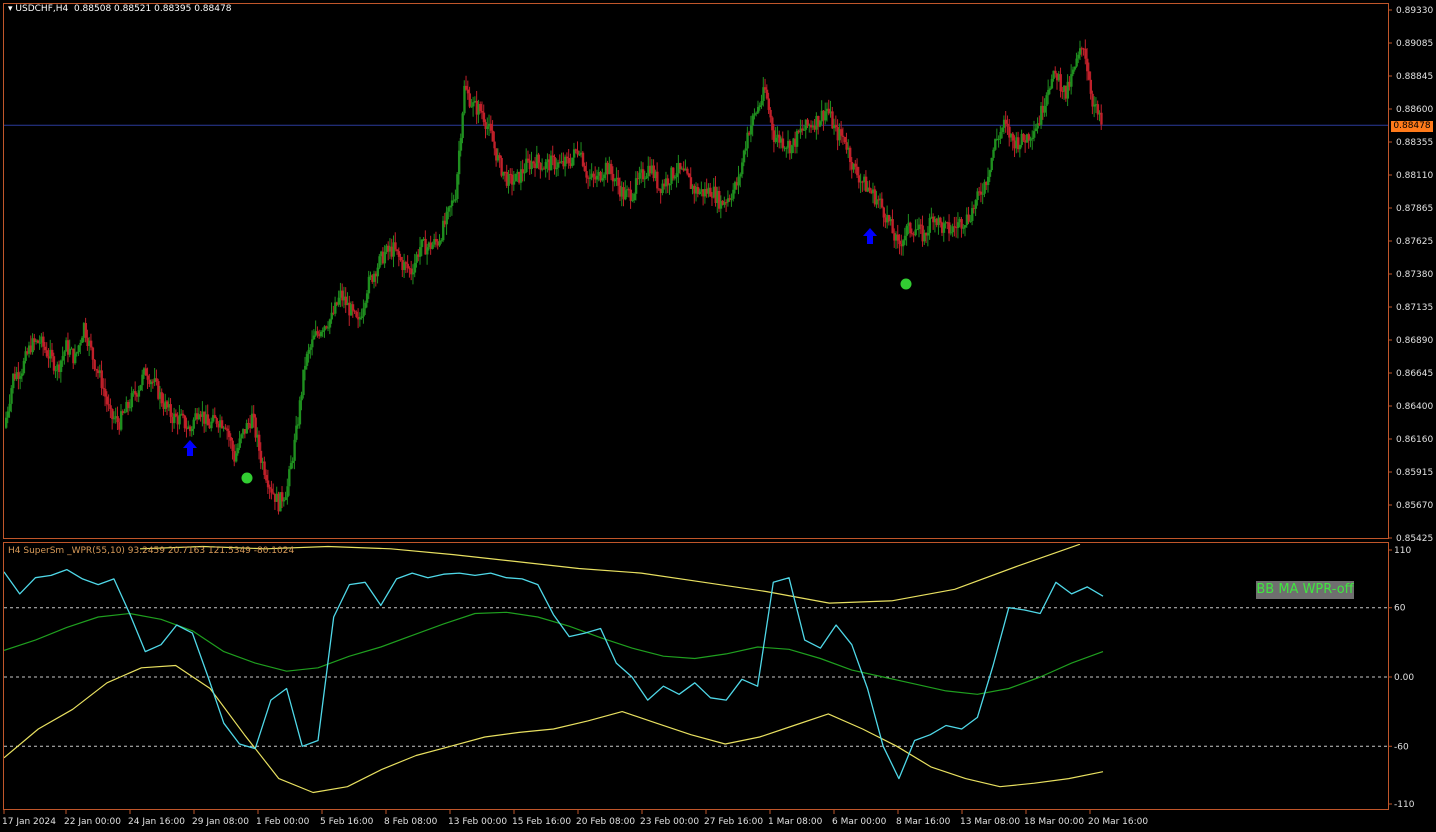 This screenshot has height=832, width=1436. Describe the element at coordinates (554, 729) in the screenshot. I see `lower-band-line` at that location.